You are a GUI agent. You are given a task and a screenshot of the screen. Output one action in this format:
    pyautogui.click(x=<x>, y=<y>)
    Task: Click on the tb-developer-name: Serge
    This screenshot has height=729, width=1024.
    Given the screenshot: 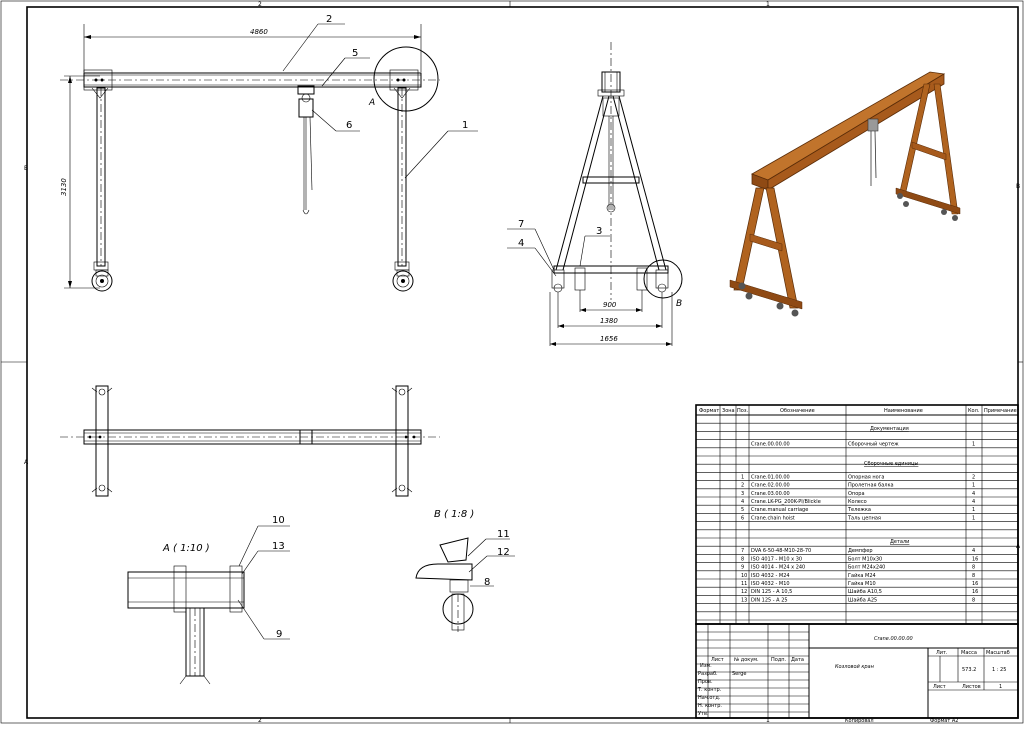 What is the action you would take?
    pyautogui.click(x=739, y=674)
    